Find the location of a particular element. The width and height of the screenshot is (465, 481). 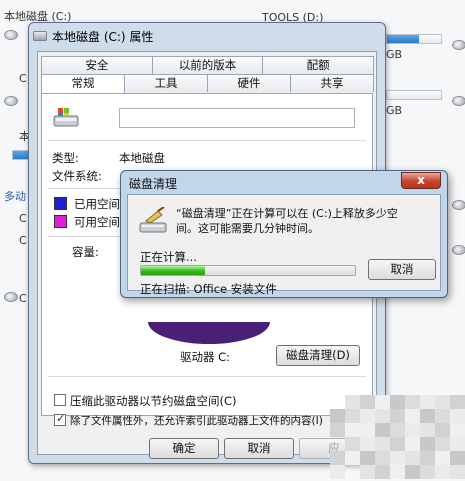

tab-previous-versions: 以前的版本 is located at coordinates (207, 65).